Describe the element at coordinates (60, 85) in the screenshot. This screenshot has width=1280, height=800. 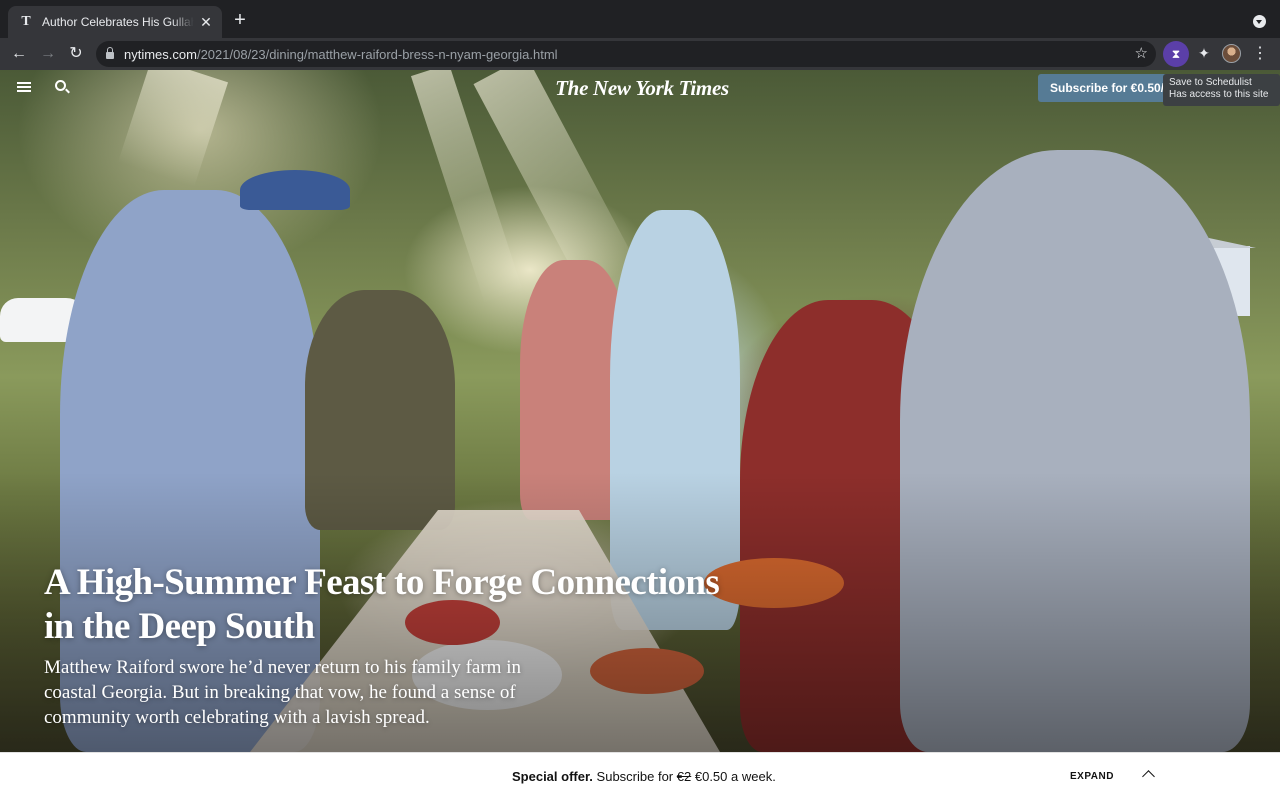
I see `search-icon` at that location.